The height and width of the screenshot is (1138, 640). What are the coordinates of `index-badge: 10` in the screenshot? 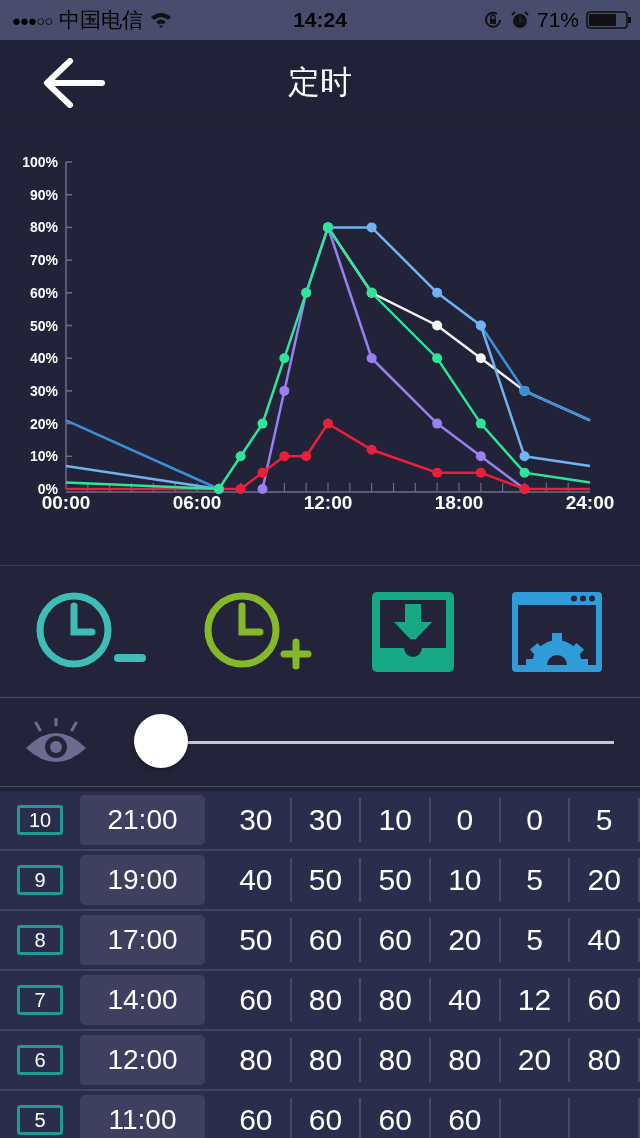 It's located at (40, 820).